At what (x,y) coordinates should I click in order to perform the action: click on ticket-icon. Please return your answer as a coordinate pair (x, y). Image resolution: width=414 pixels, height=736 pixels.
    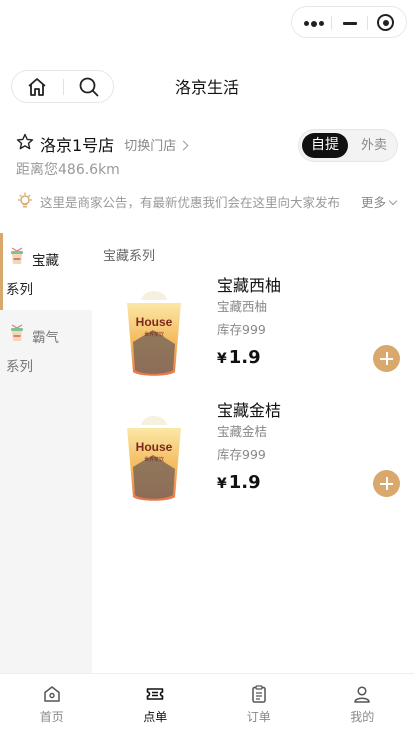
    Looking at the image, I should click on (155, 696).